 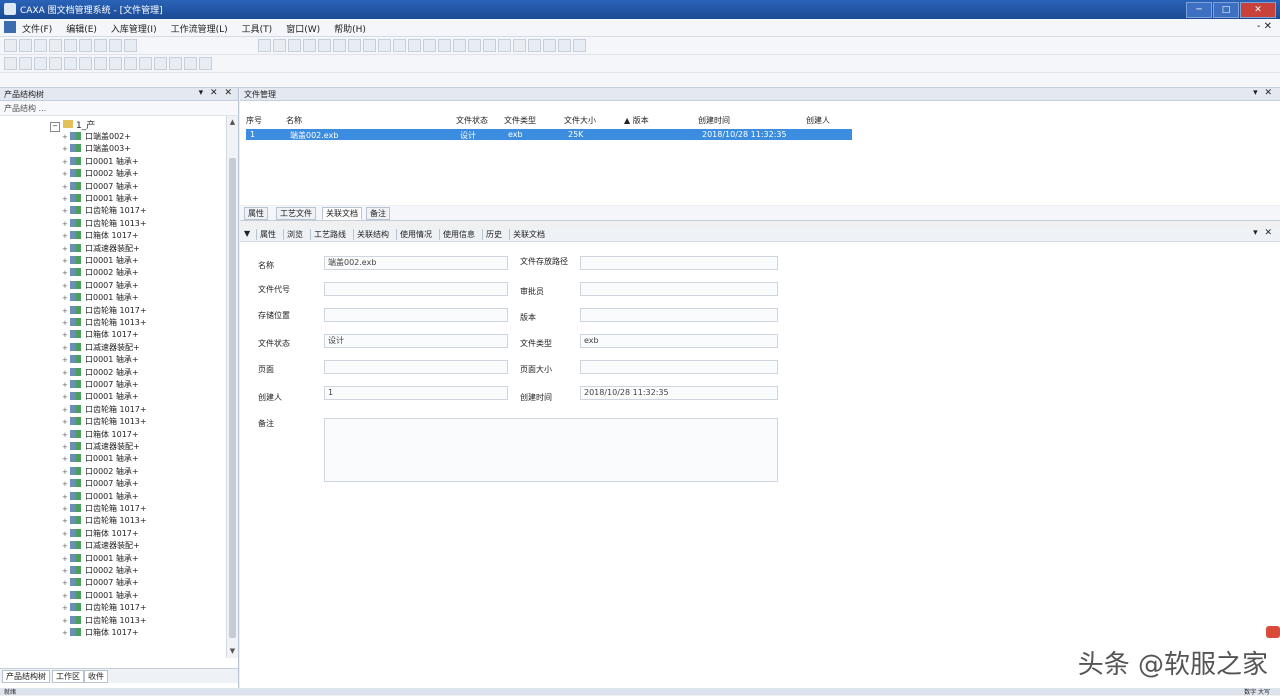 I want to click on path-field, so click(x=679, y=263).